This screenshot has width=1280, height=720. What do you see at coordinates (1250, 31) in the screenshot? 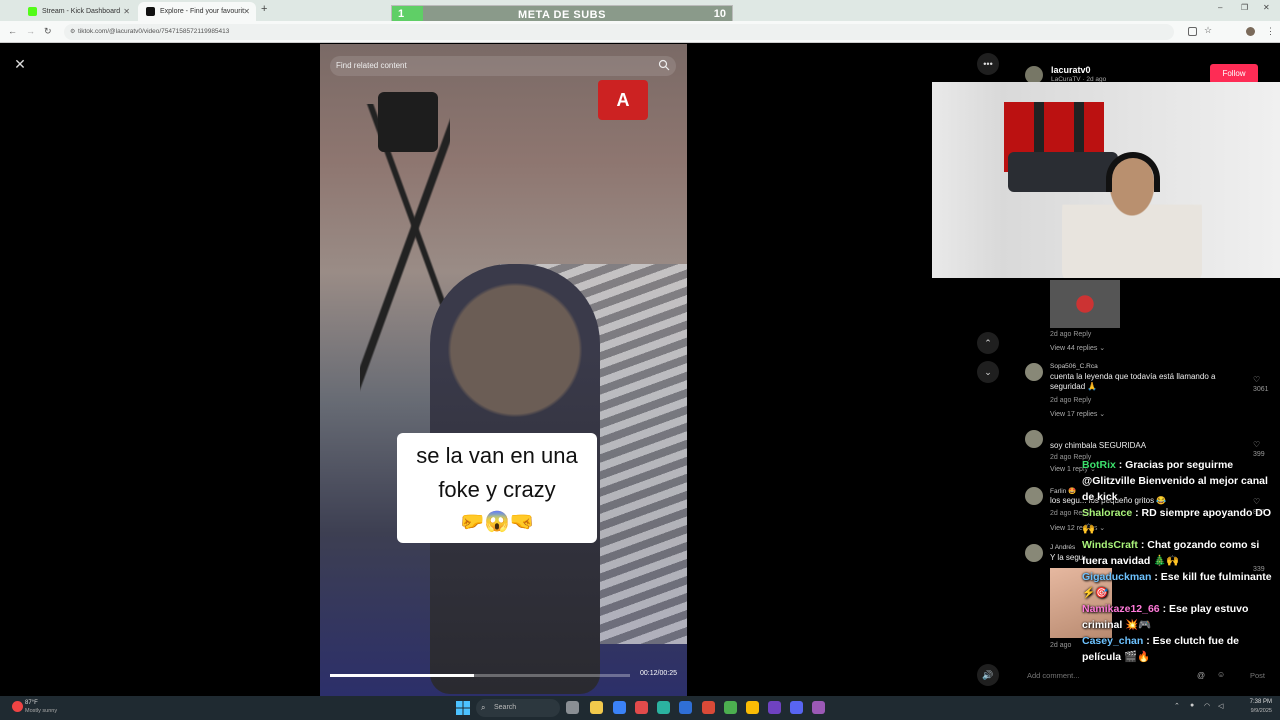
I see `profile-avatar-icon` at bounding box center [1250, 31].